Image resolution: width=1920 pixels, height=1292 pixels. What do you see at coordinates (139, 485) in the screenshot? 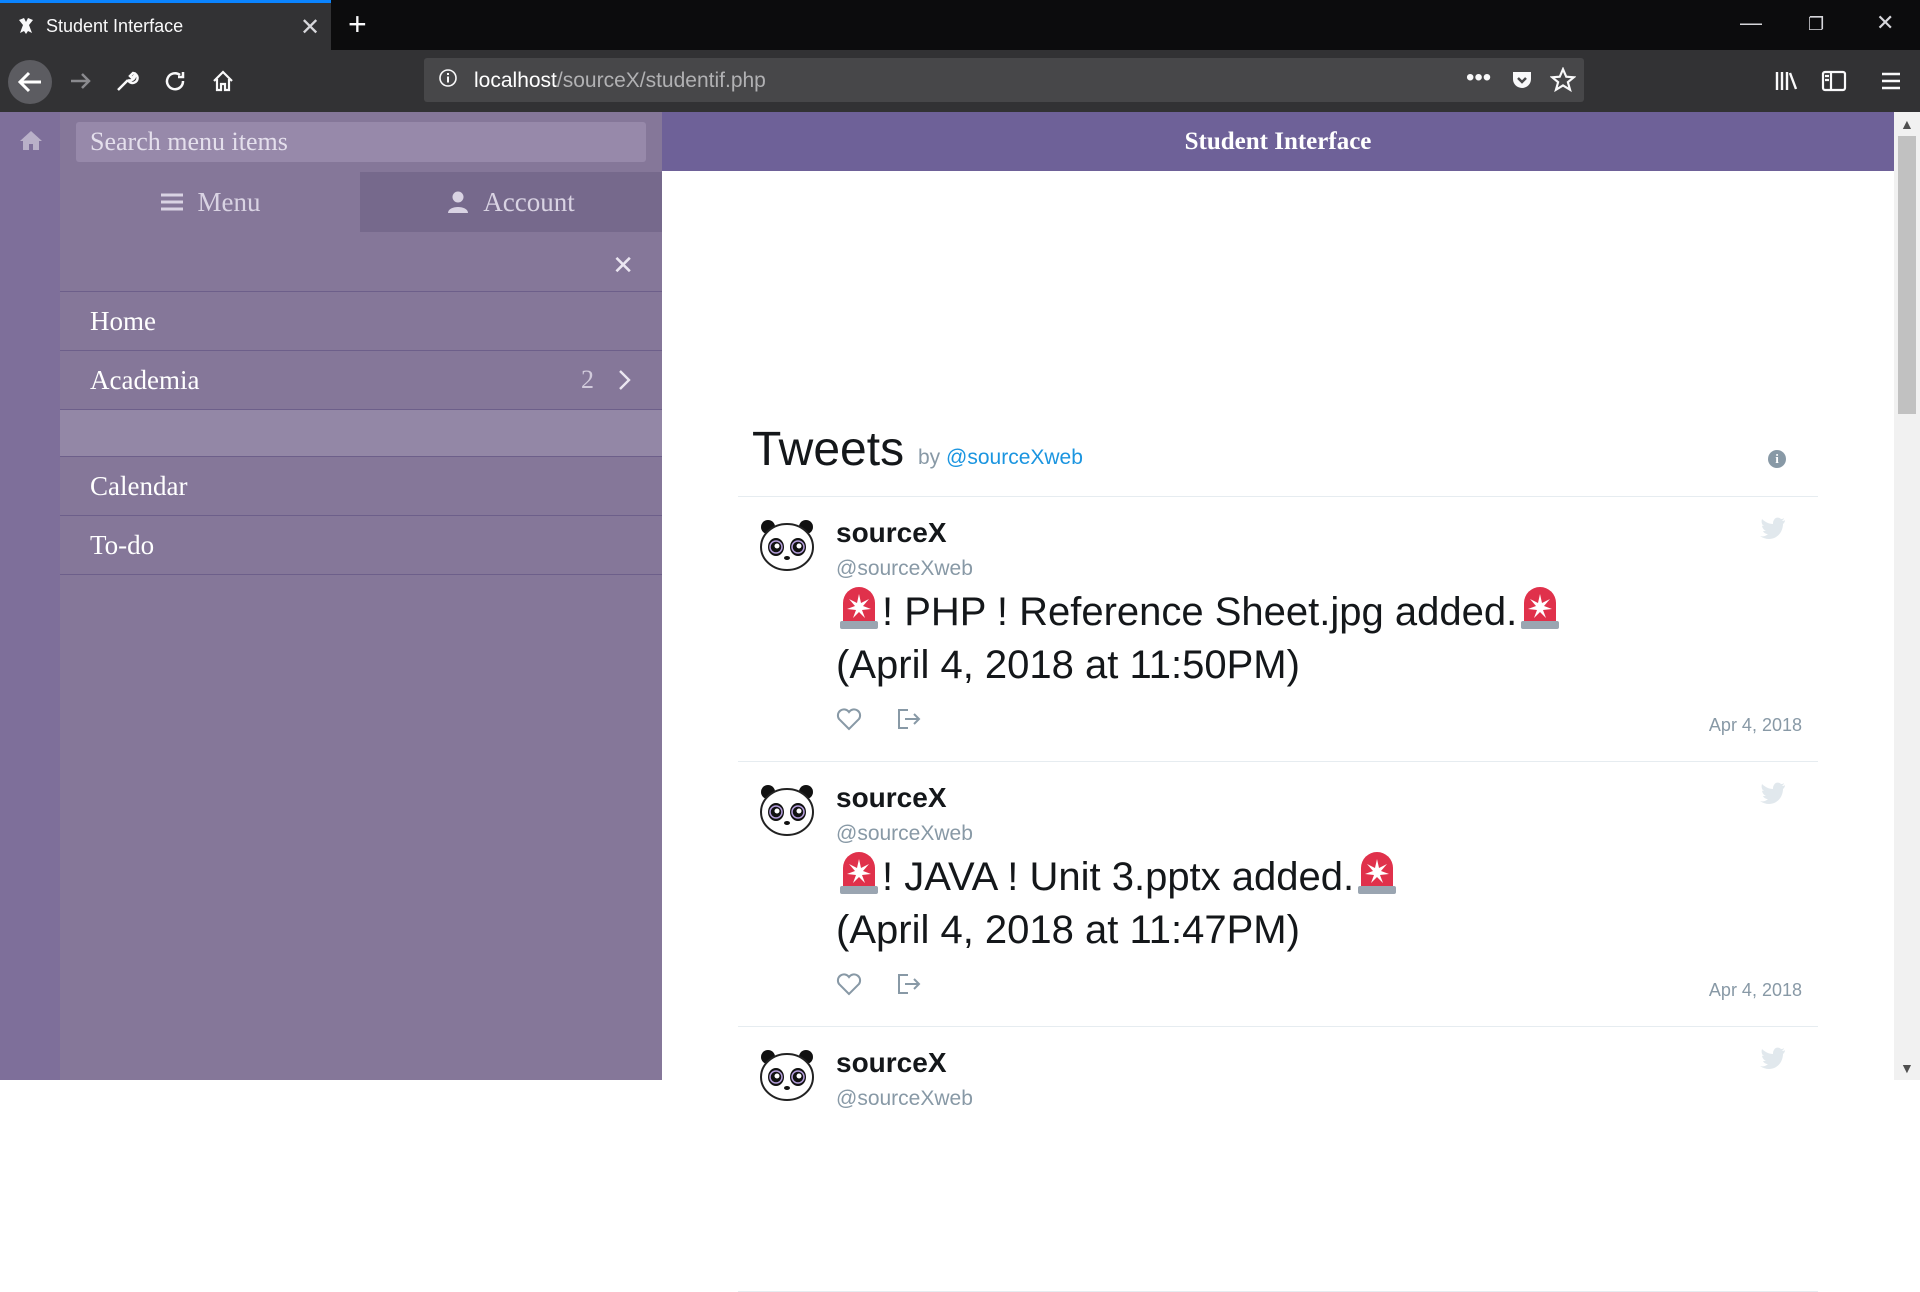
I see `menu-item-label: Calendar` at bounding box center [139, 485].